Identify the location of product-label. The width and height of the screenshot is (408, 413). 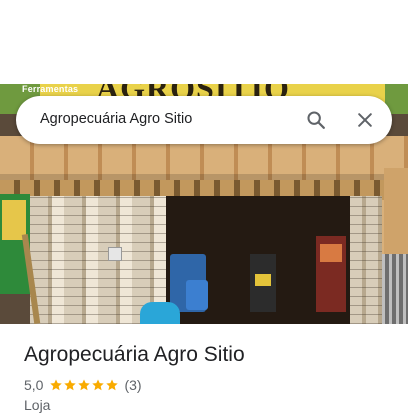
(263, 280).